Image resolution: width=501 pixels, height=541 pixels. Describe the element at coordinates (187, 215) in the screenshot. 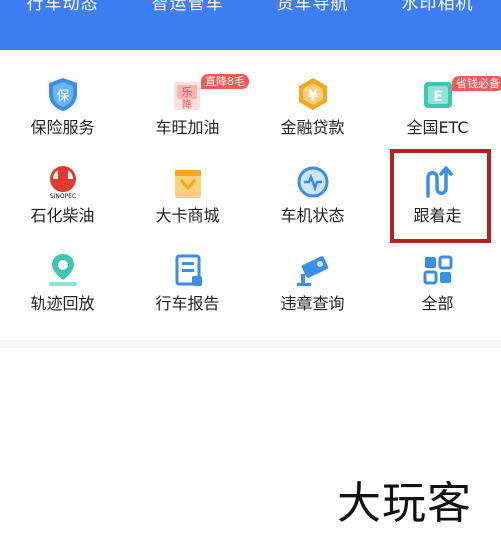

I see `service-mall-label: 大卡商城` at that location.